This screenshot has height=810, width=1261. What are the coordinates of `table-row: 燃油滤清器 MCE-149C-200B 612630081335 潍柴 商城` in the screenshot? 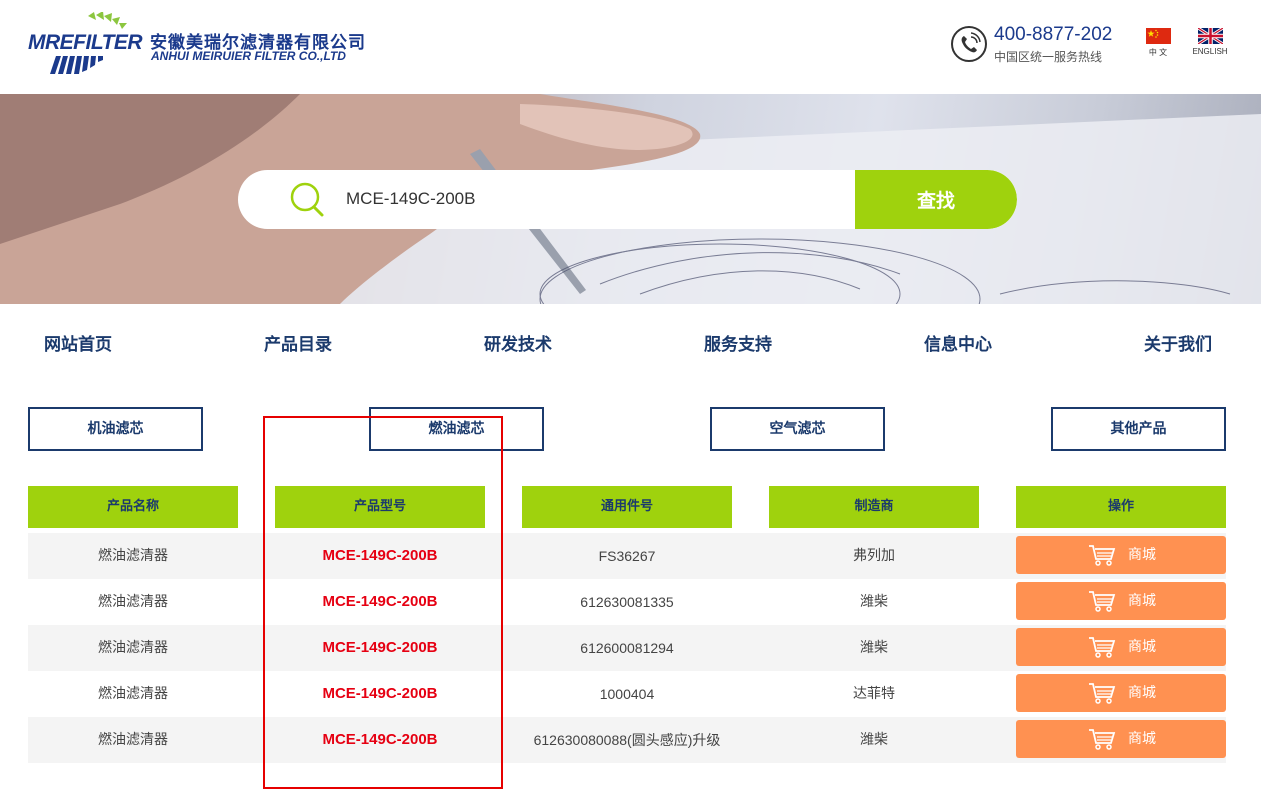 It's located at (627, 602).